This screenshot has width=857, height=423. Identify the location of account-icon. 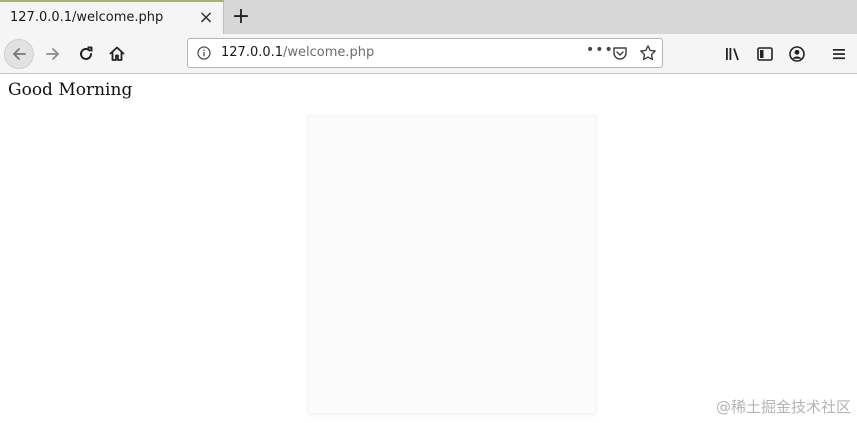
(797, 54).